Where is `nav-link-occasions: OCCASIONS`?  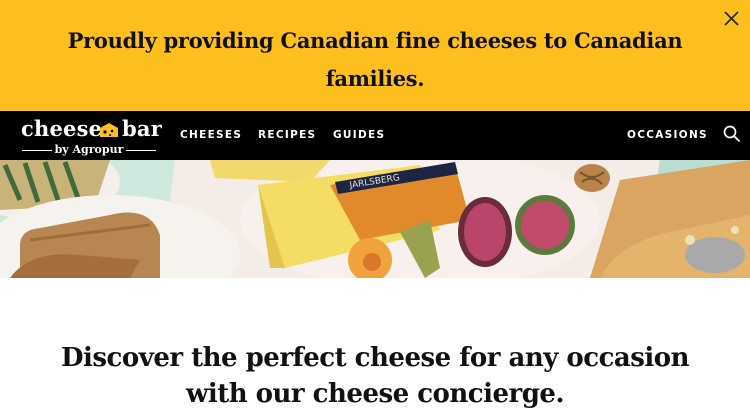 nav-link-occasions: OCCASIONS is located at coordinates (667, 135).